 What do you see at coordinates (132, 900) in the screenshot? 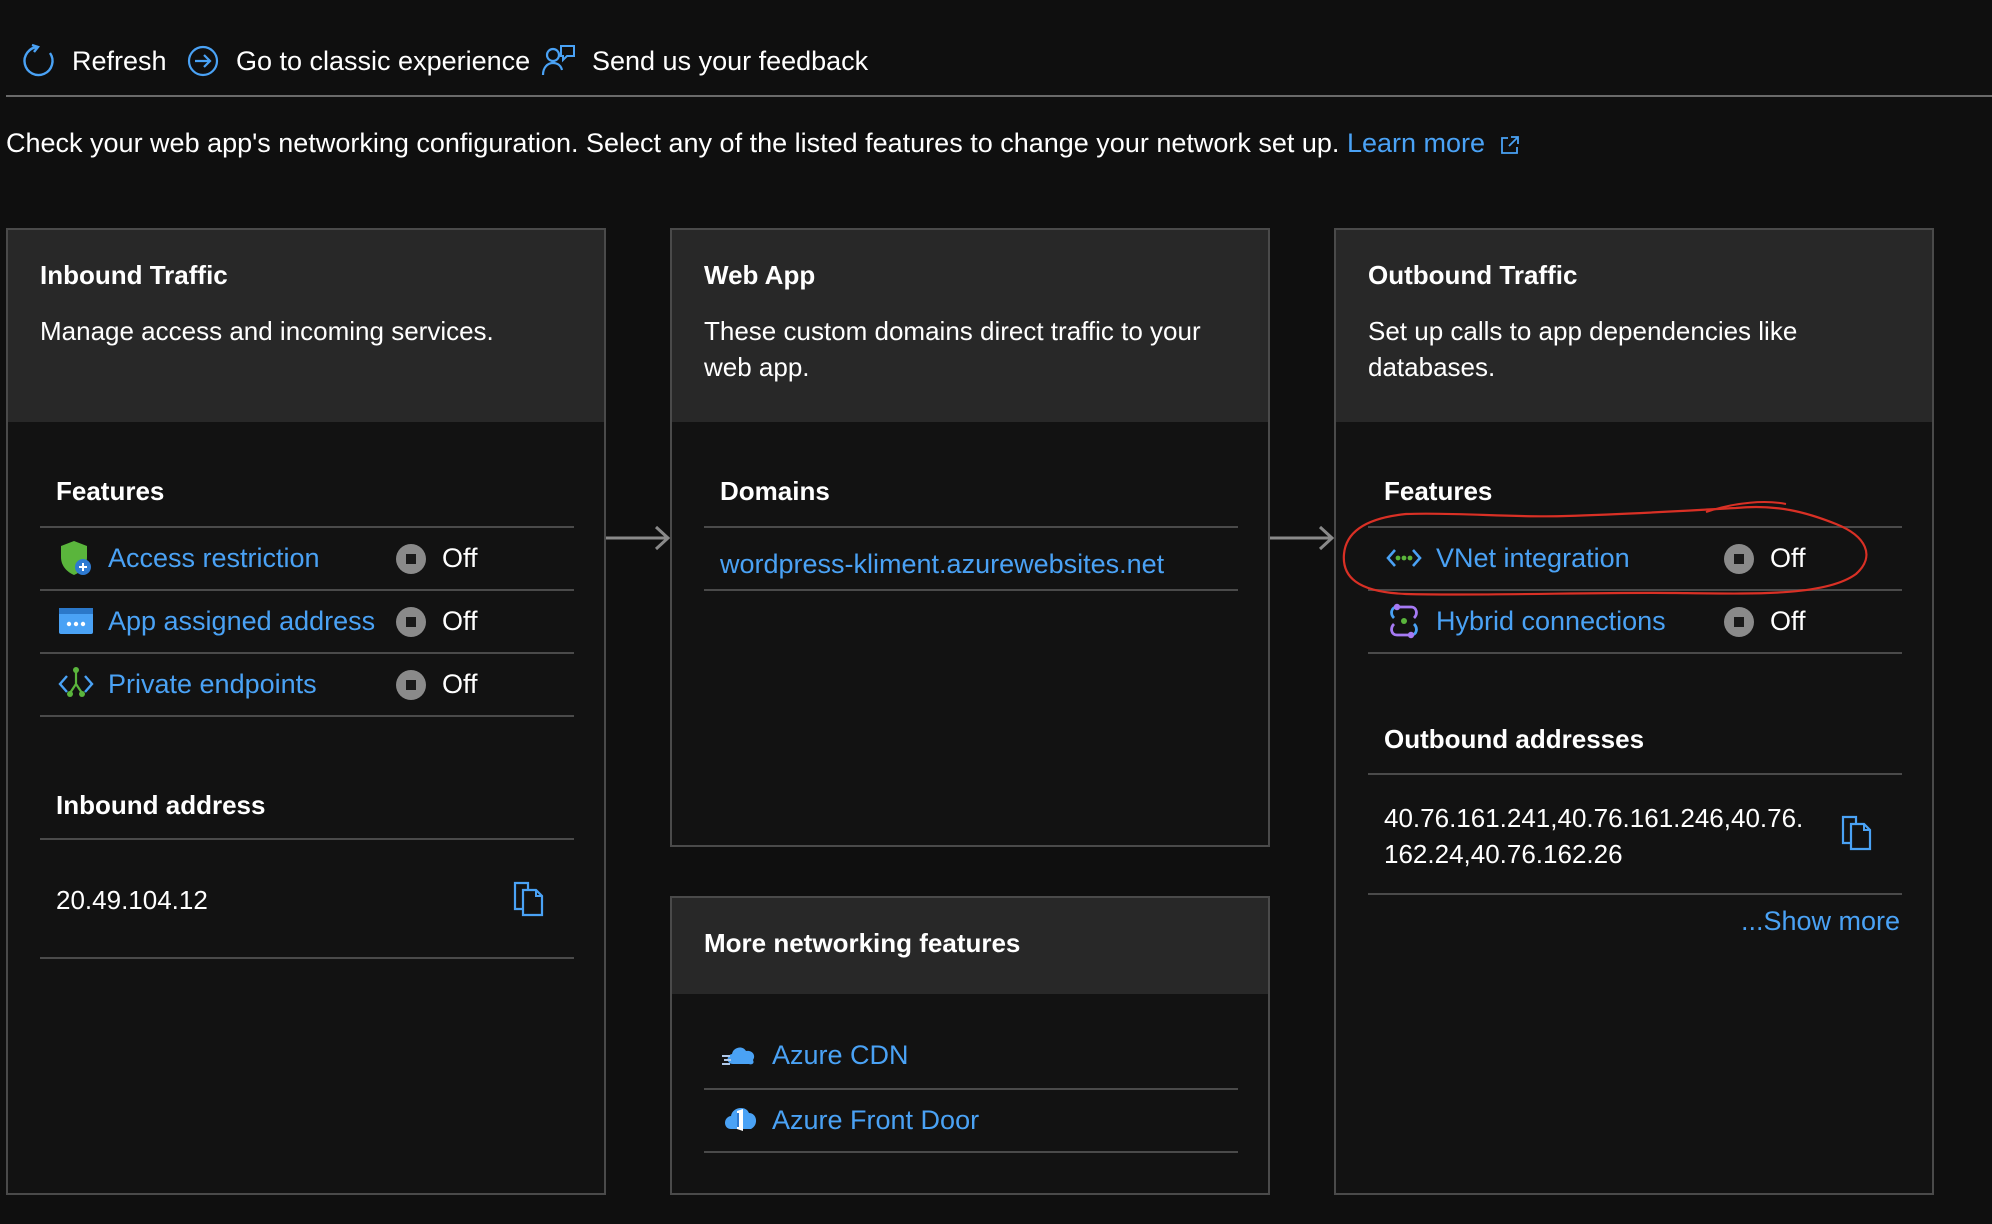
I see `inbound-address-value: 20.49.104.12` at bounding box center [132, 900].